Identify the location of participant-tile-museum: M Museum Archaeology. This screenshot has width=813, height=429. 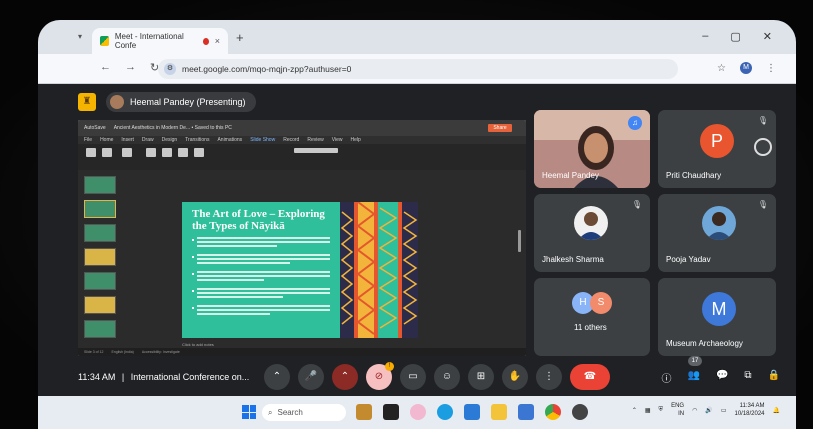
(717, 317).